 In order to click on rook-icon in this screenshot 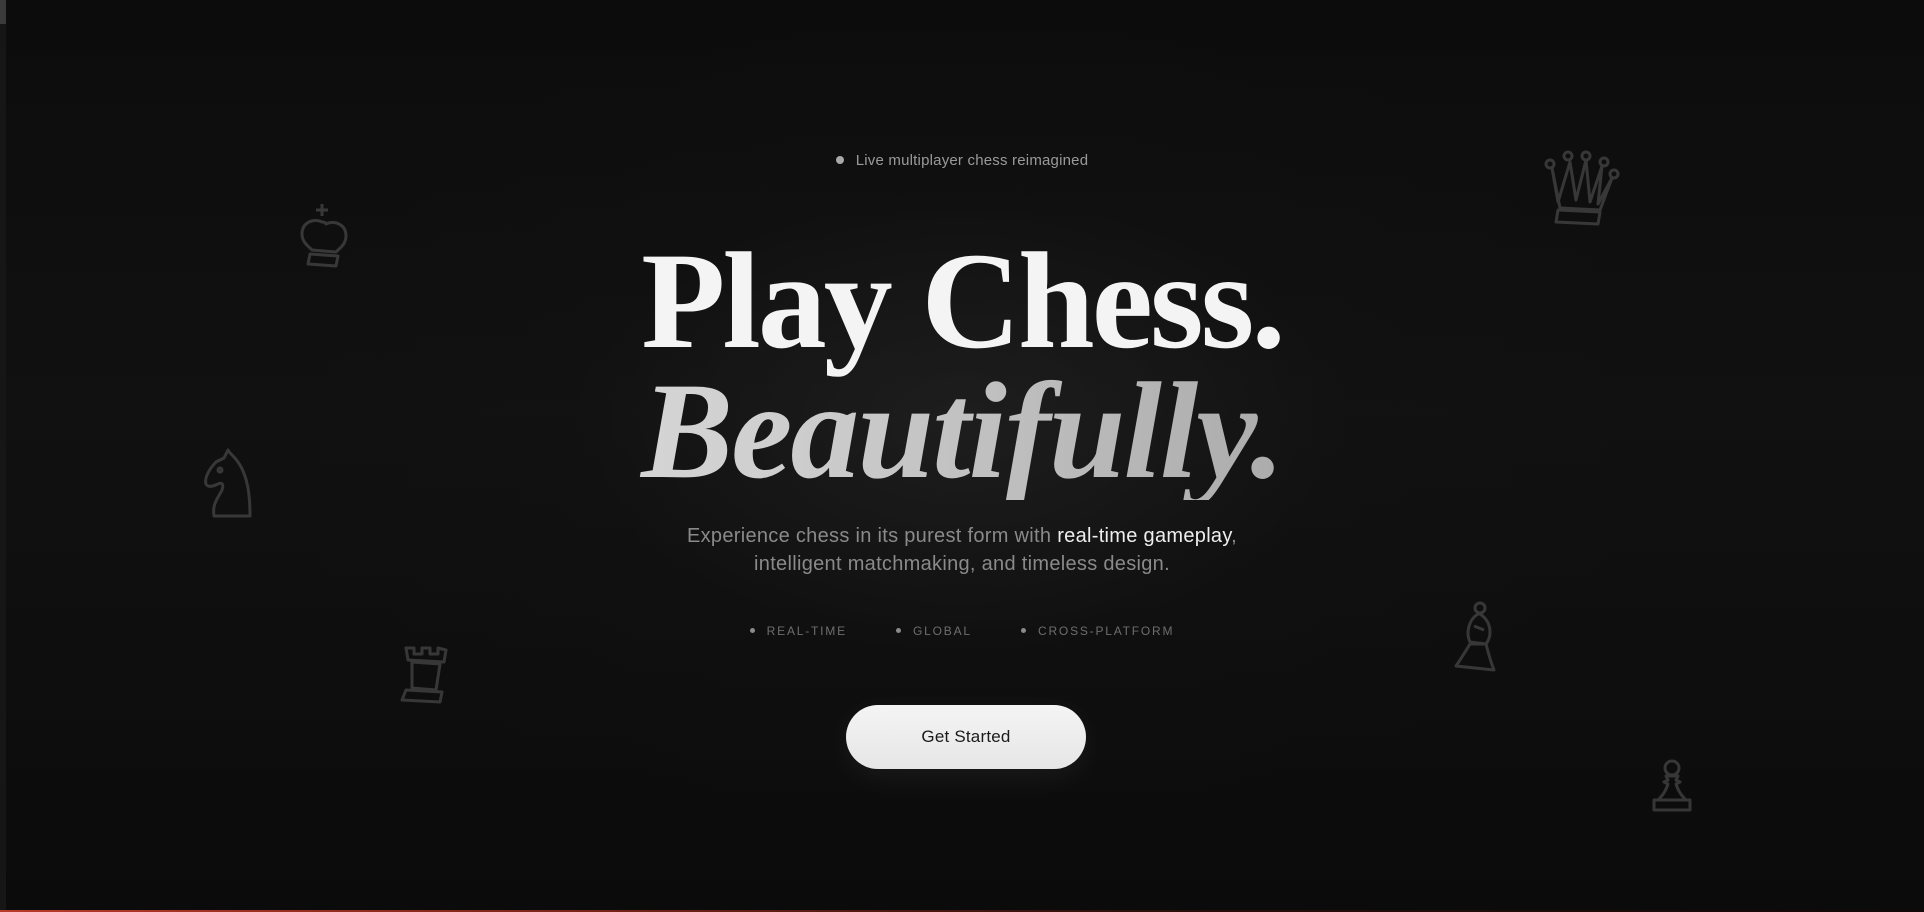, I will do `click(424, 675)`.